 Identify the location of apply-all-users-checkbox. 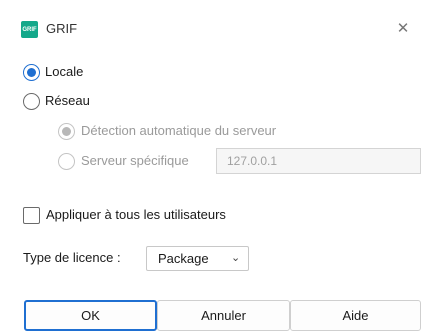
(31, 215).